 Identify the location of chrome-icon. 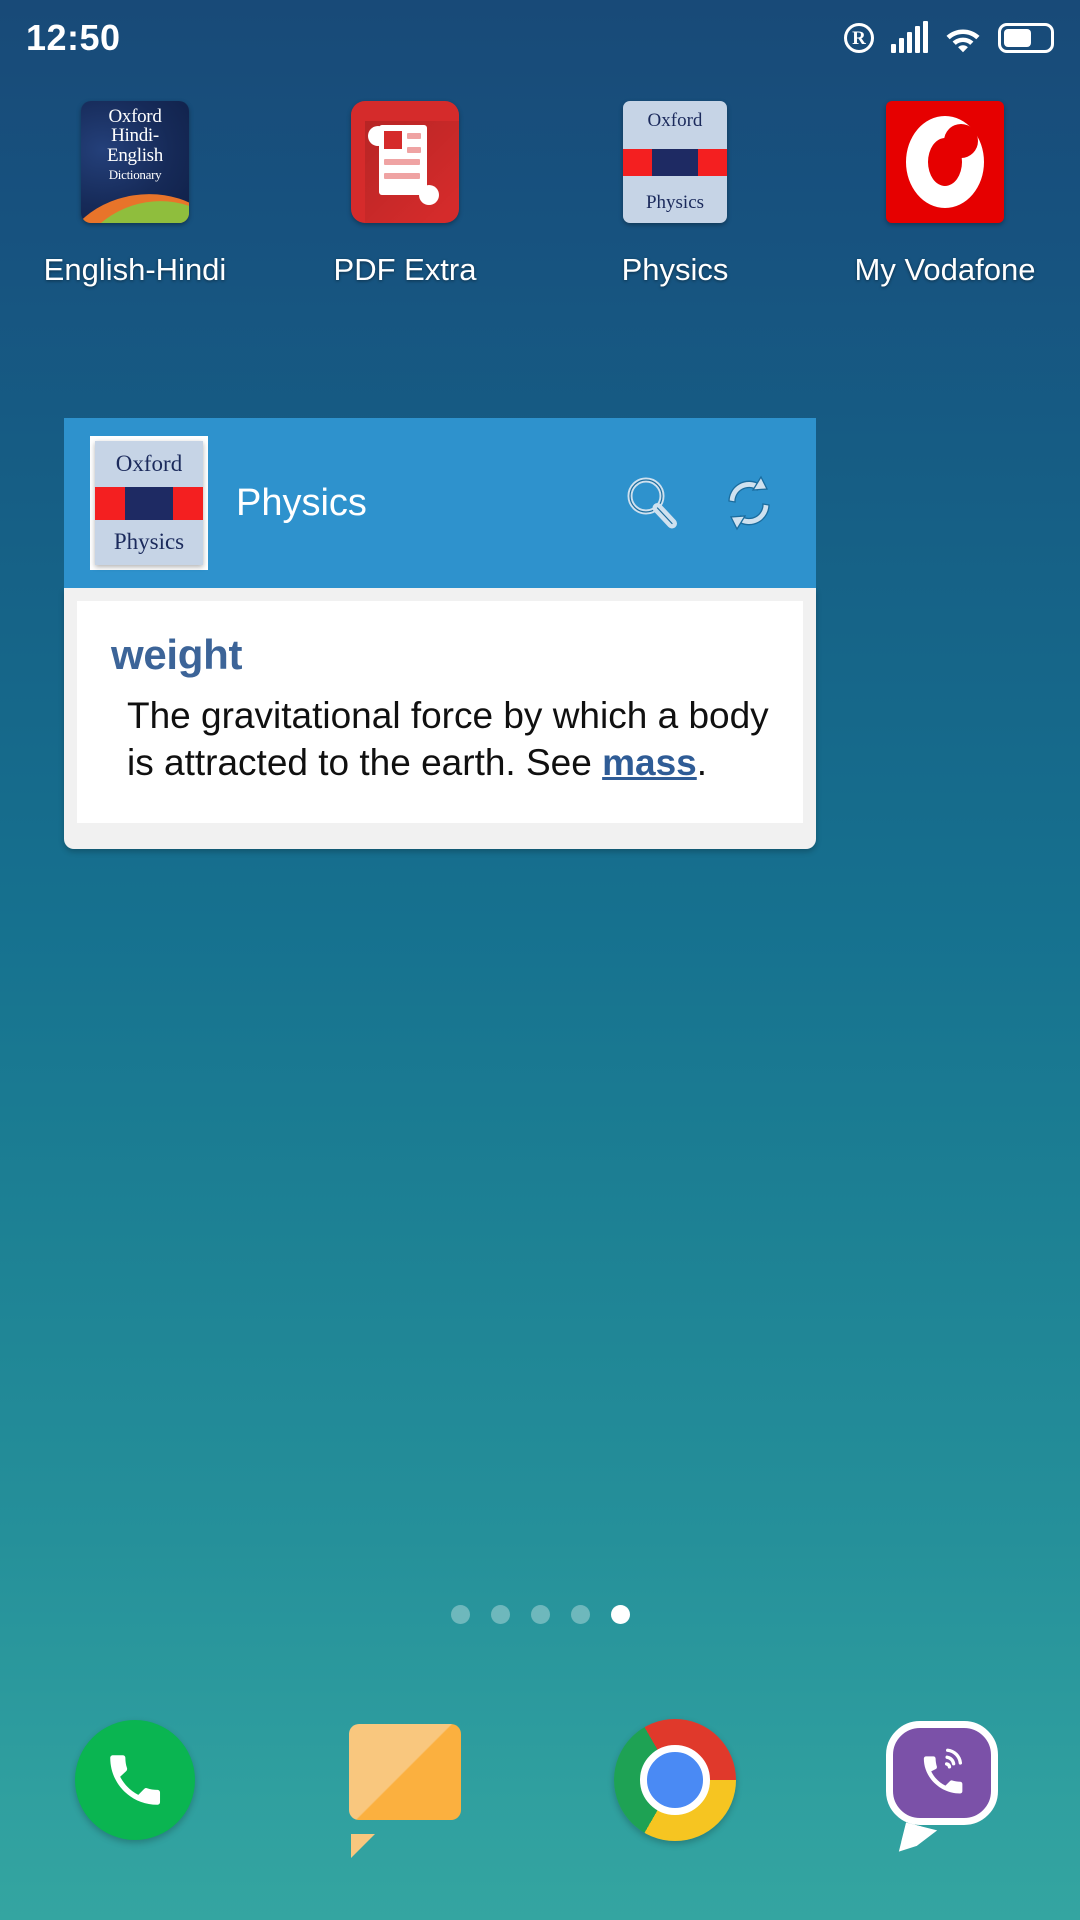
(675, 1780).